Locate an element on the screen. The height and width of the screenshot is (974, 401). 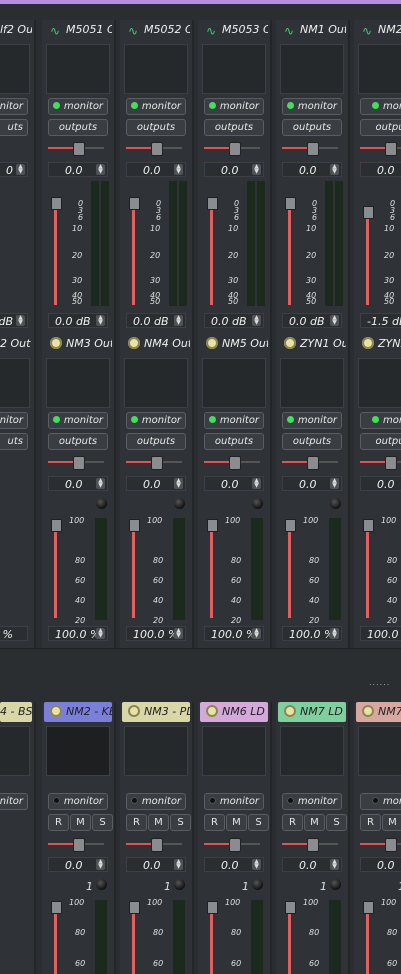
percent-spin: 0 % is located at coordinates (14, 633).